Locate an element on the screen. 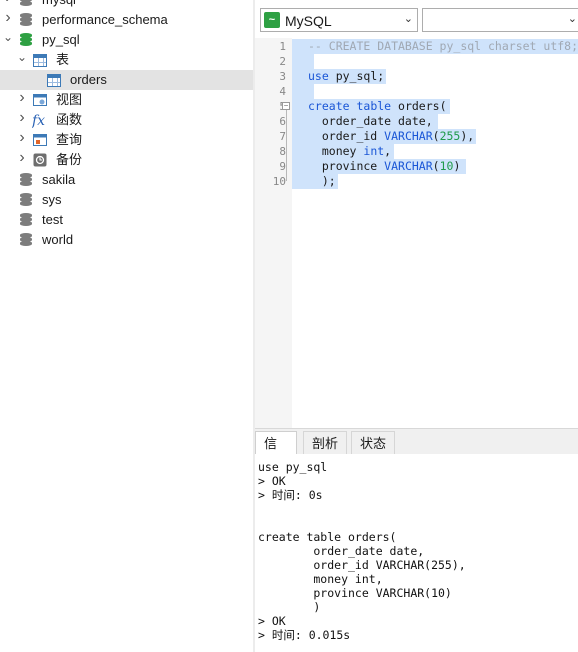 This screenshot has height=652, width=578. code-token: order_id is located at coordinates (346, 136).